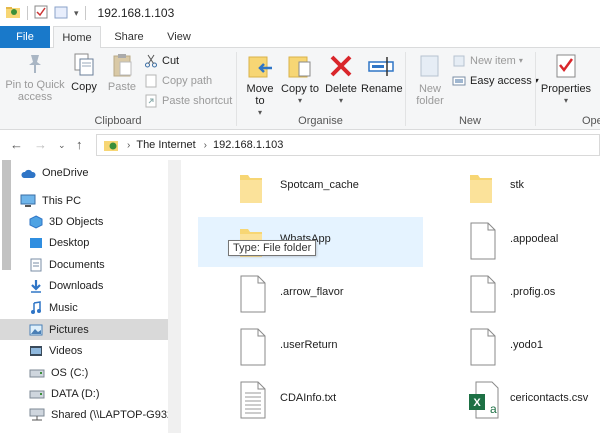 The height and width of the screenshot is (433, 600). What do you see at coordinates (484, 401) in the screenshot?
I see `excel-file-icon: Xa` at bounding box center [484, 401].